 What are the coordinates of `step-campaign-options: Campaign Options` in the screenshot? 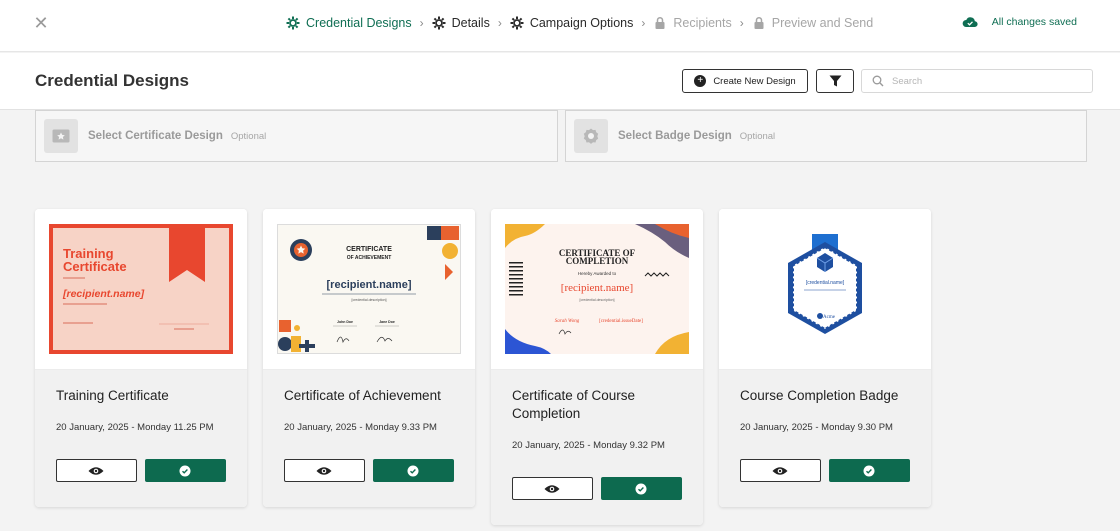 It's located at (572, 23).